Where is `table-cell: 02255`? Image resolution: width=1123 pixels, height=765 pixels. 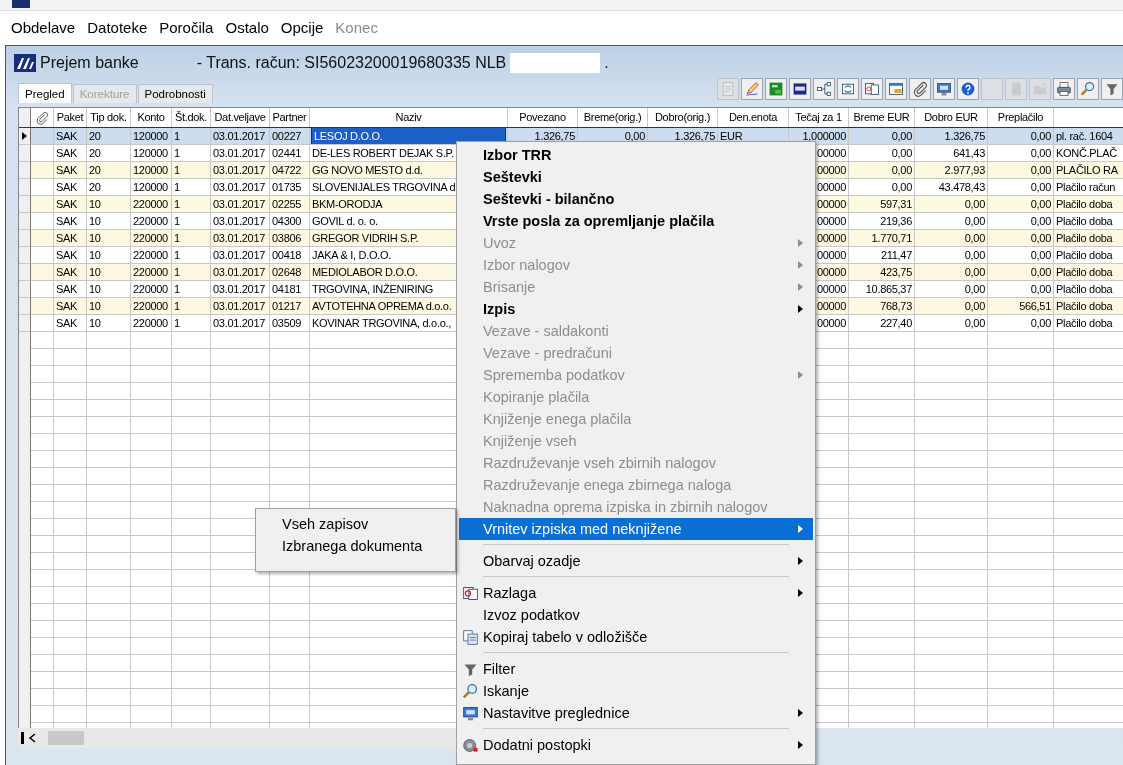
table-cell: 02255 is located at coordinates (287, 204).